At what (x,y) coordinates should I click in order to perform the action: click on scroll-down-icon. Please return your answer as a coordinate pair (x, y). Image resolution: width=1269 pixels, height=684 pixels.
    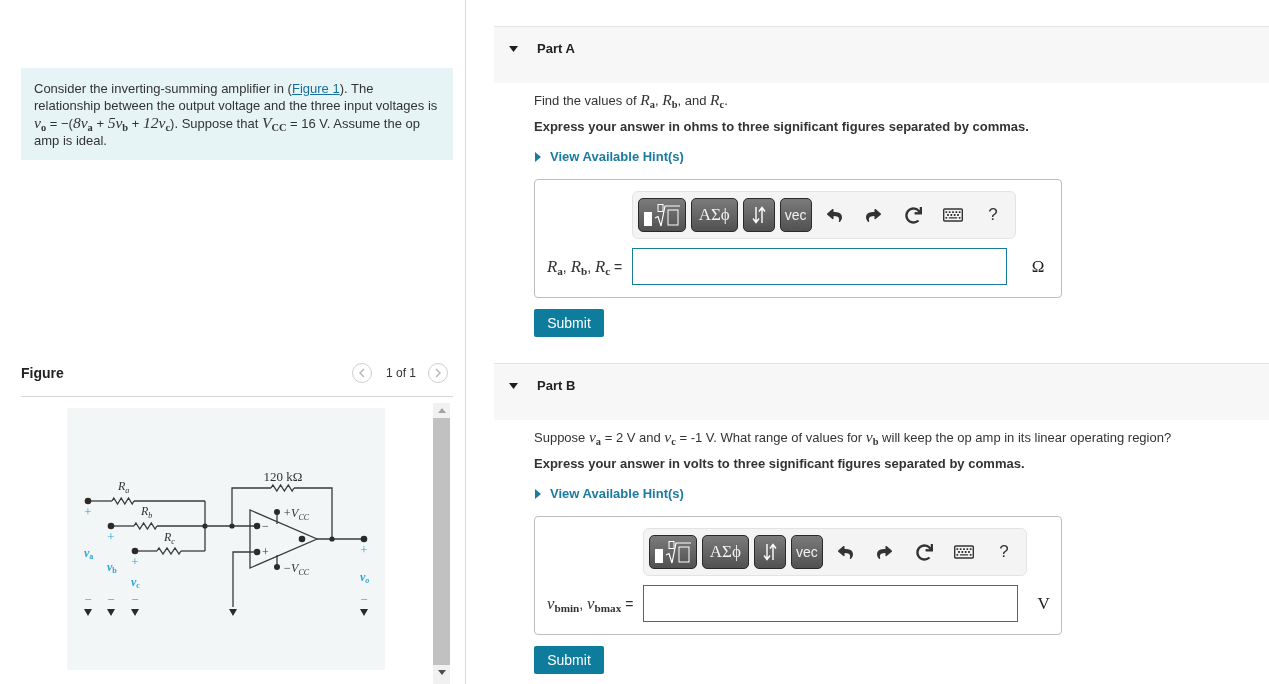
    Looking at the image, I should click on (441, 672).